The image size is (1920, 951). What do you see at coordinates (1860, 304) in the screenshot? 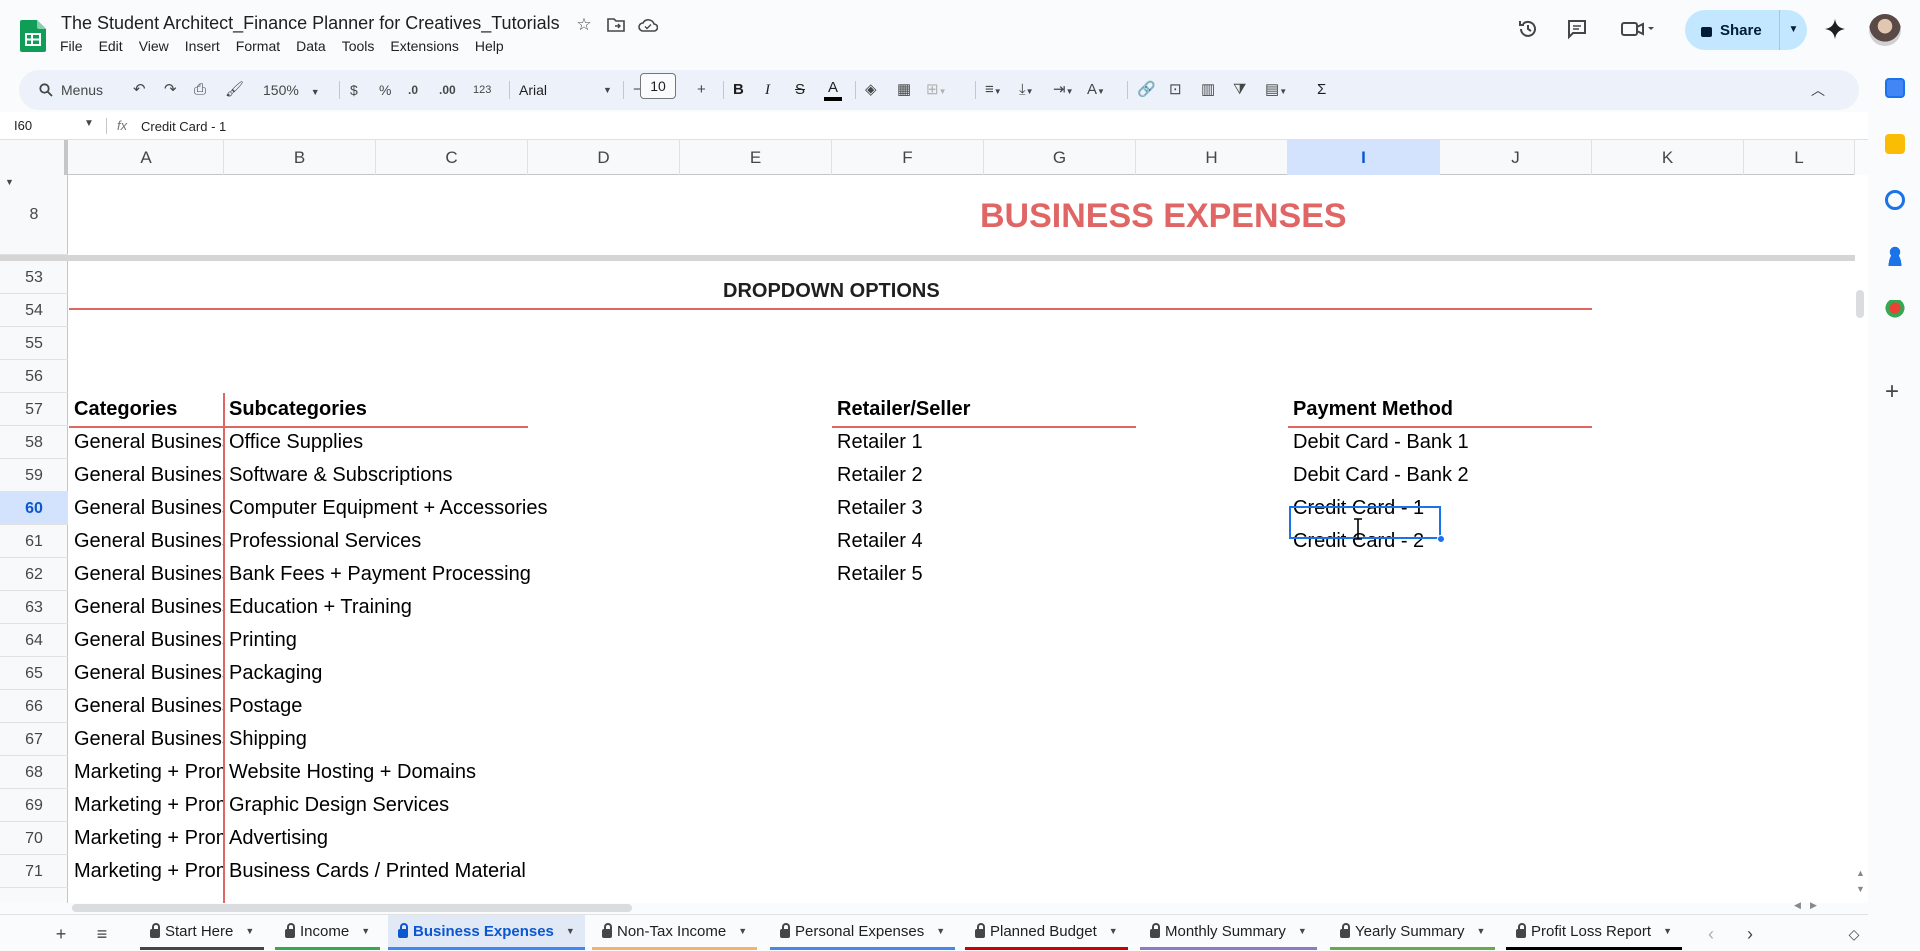
I see `vertical-scroll-thumb` at bounding box center [1860, 304].